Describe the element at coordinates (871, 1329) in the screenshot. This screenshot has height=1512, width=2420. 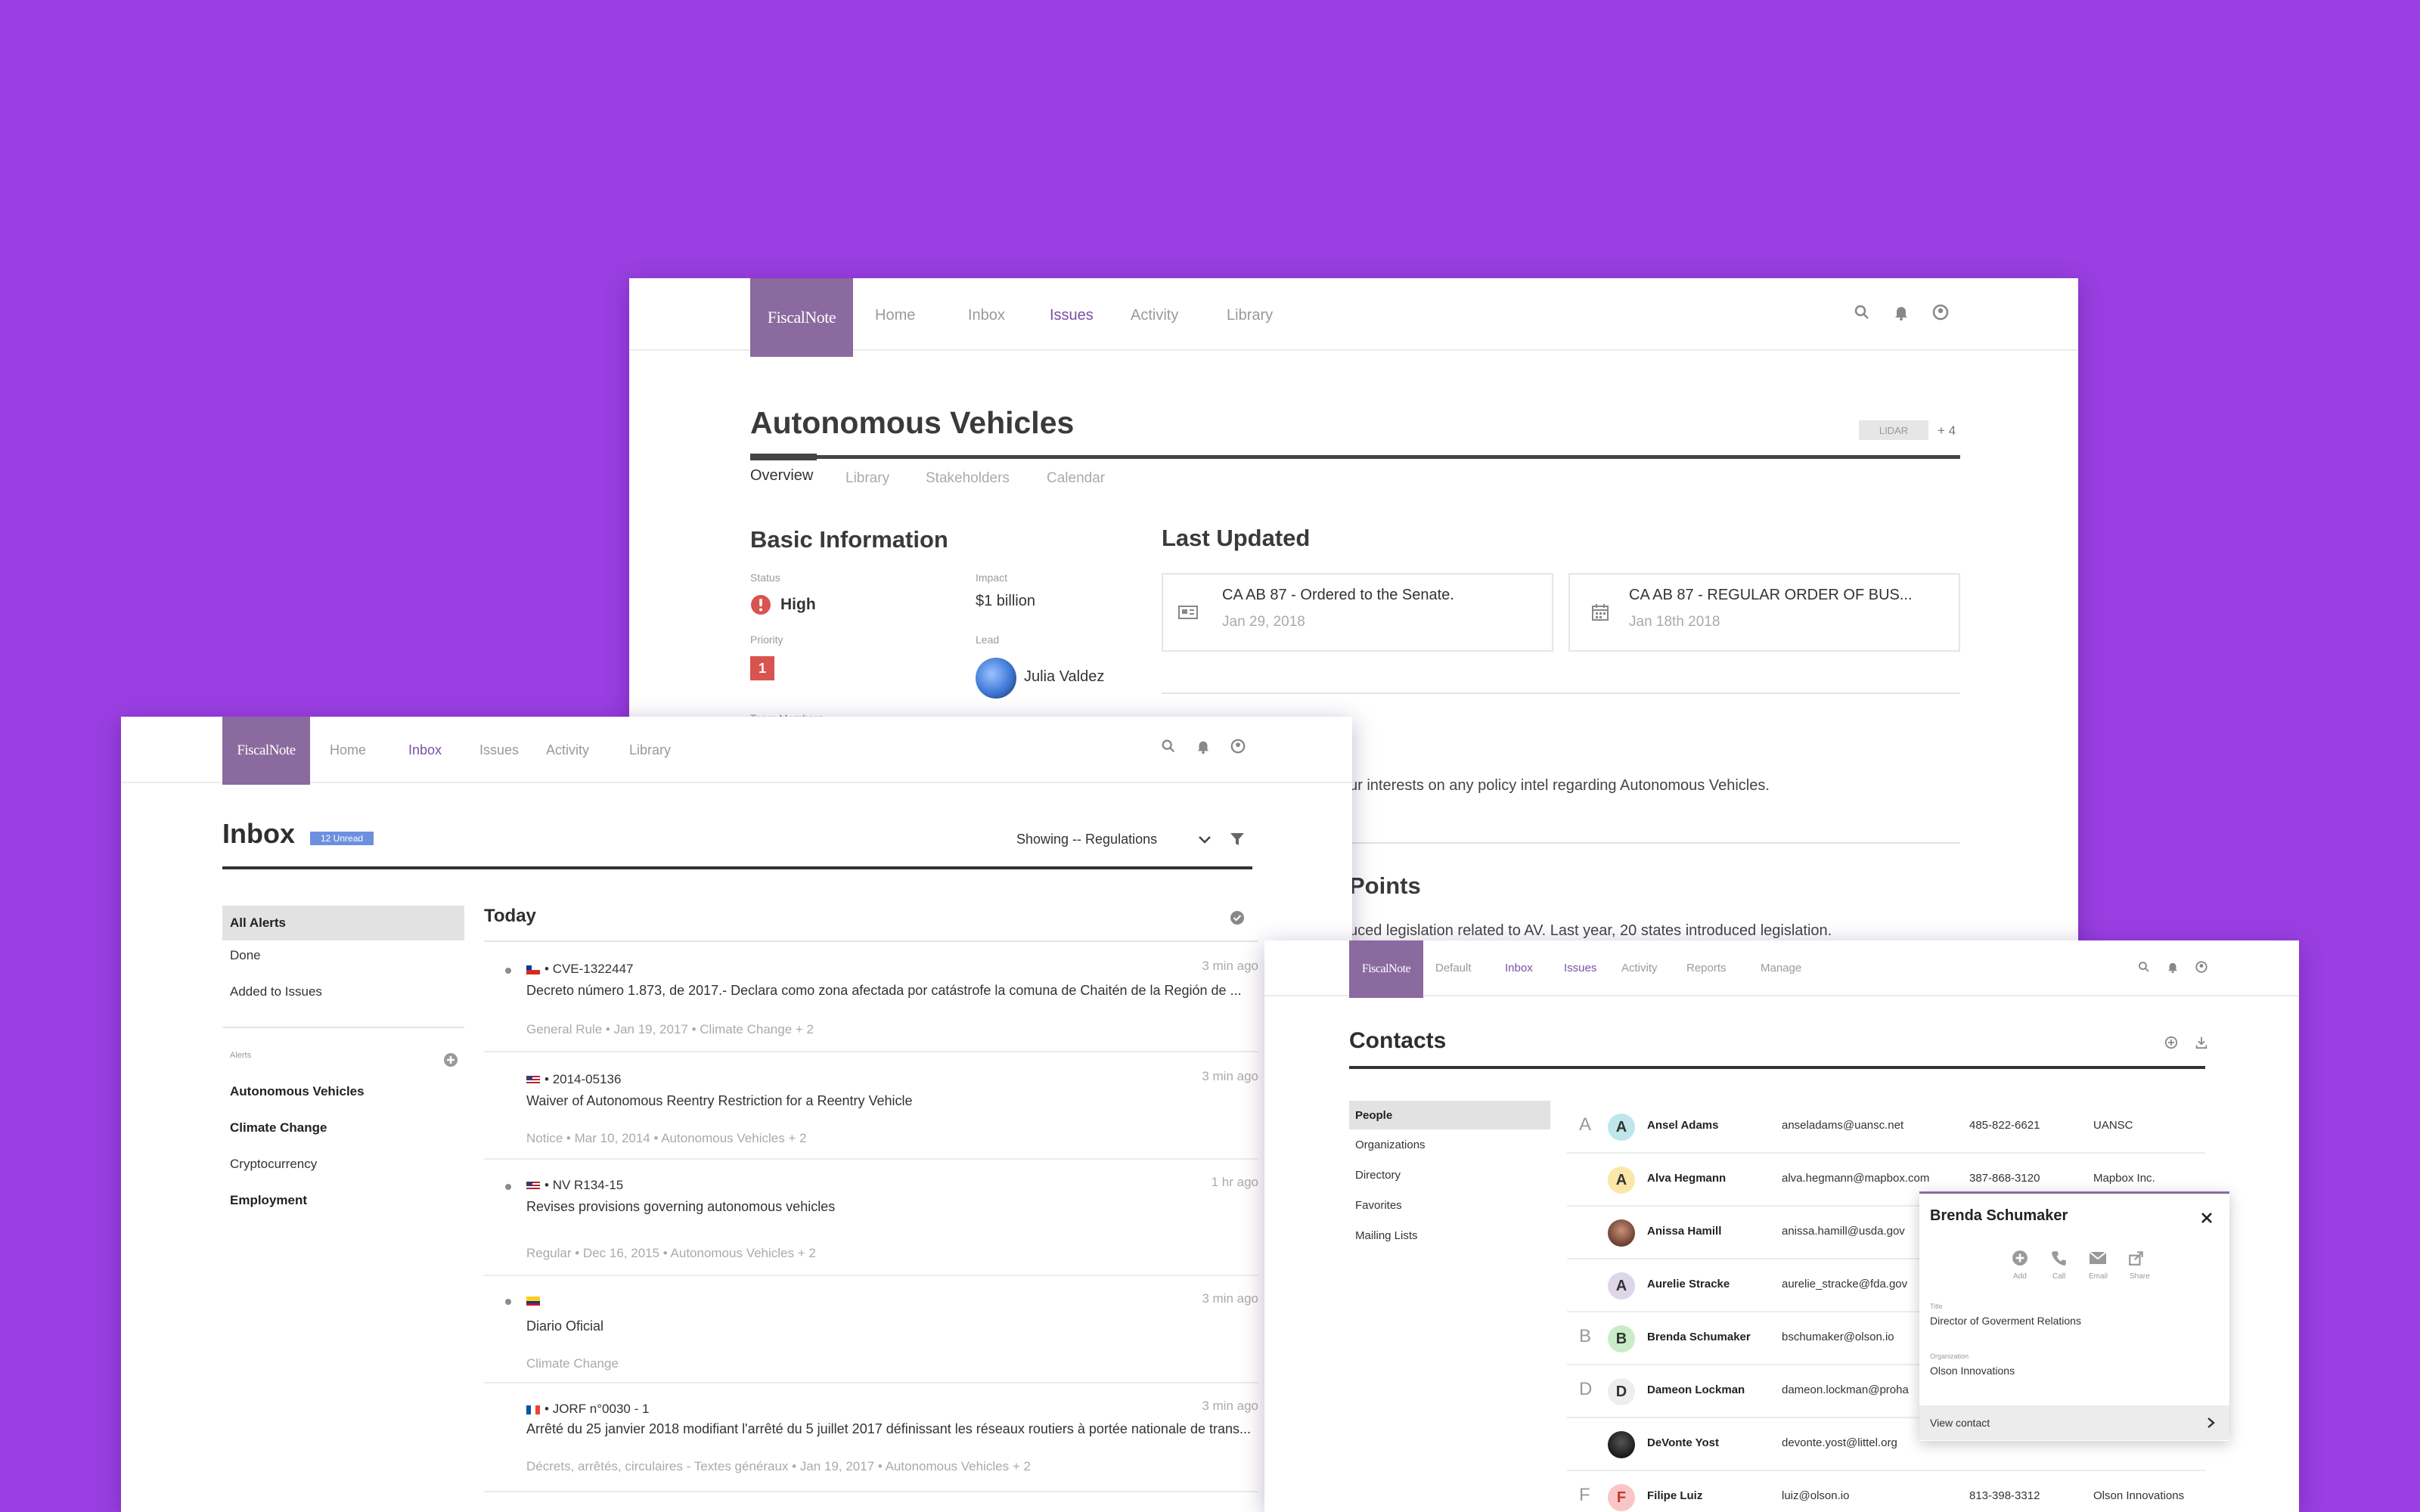
I see `alert-row: 3 min ago Diario Oficial Climate Change` at that location.